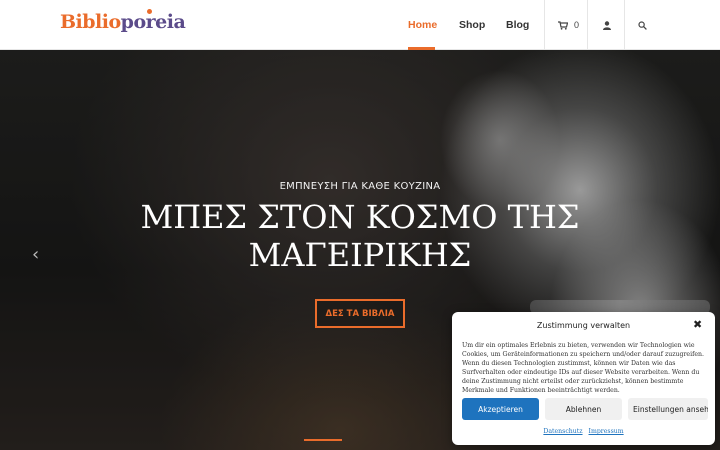 This screenshot has height=450, width=720. I want to click on nav-active-underline, so click(421, 48).